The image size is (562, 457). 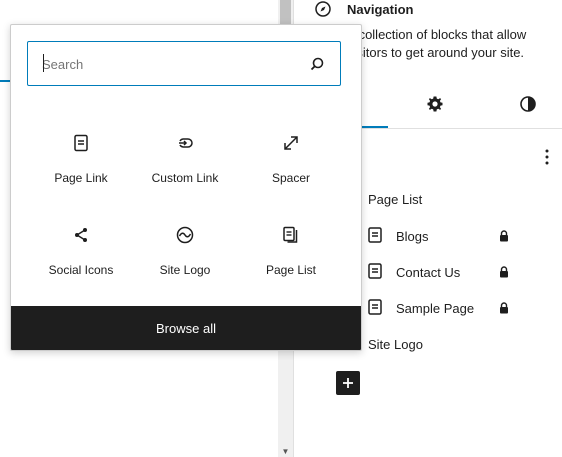 What do you see at coordinates (291, 178) in the screenshot?
I see `block-label: Spacer` at bounding box center [291, 178].